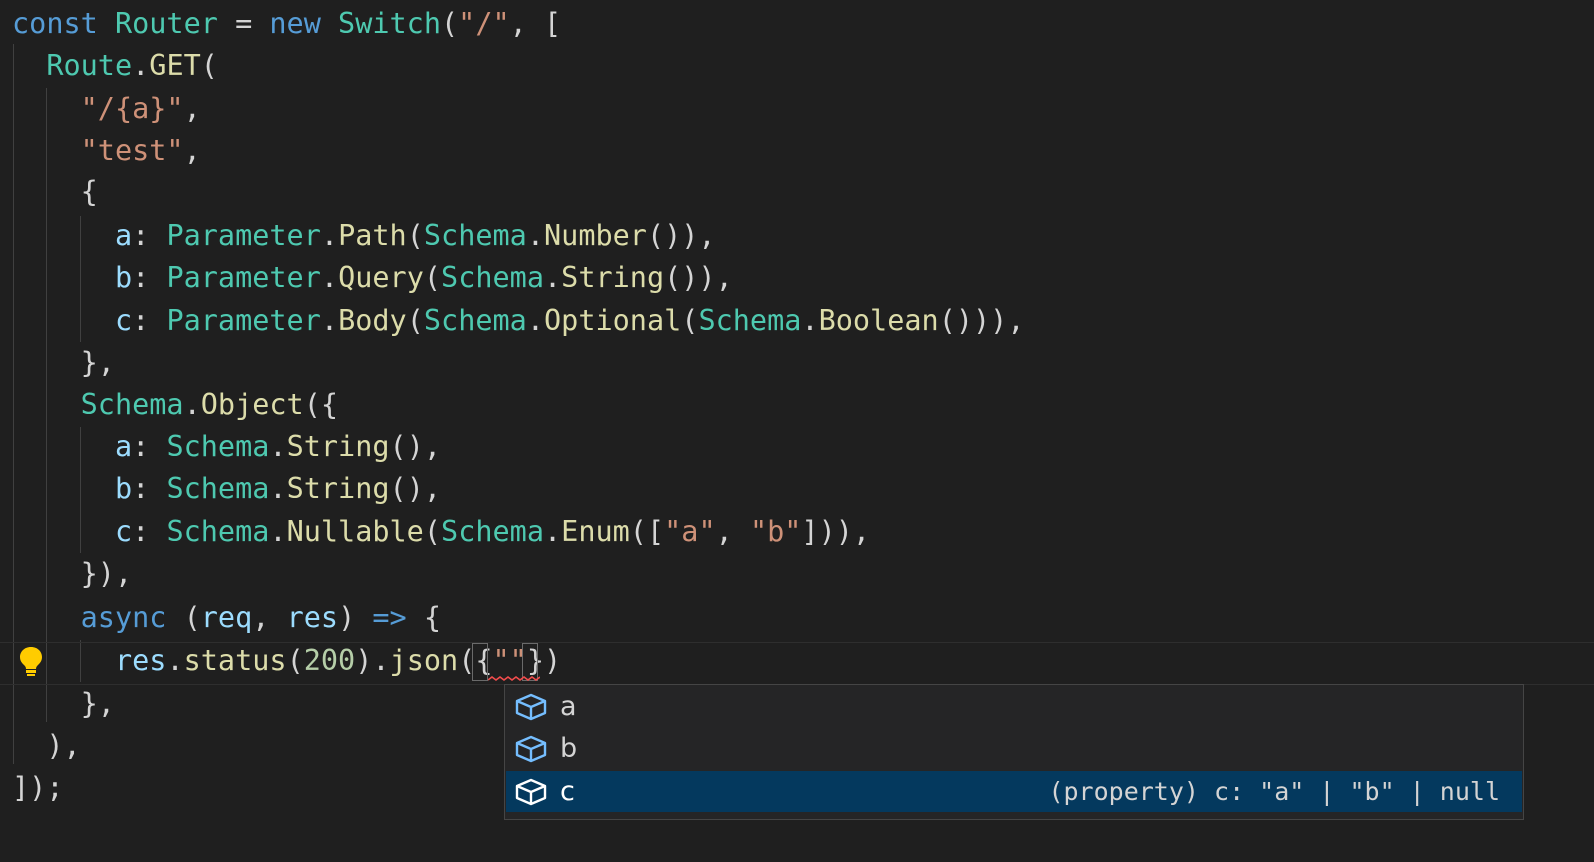 This screenshot has height=862, width=1594. I want to click on code-token: "/{a}", so click(132, 108).